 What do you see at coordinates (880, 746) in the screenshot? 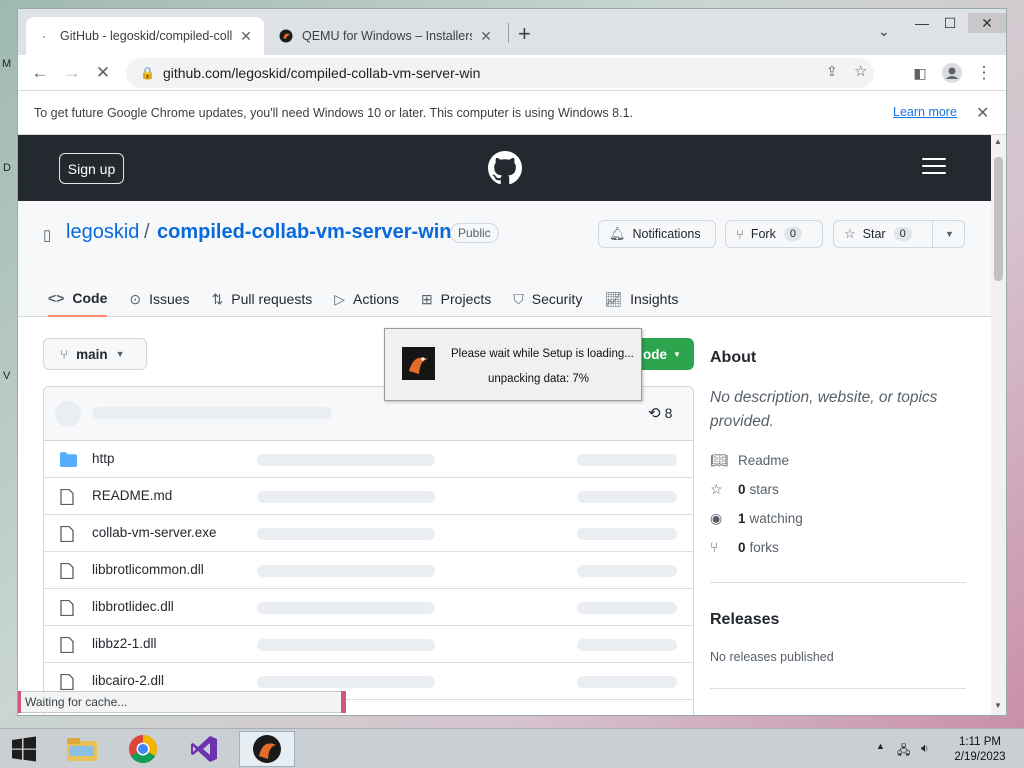
I see `tray-expand-icon: ▲` at bounding box center [880, 746].